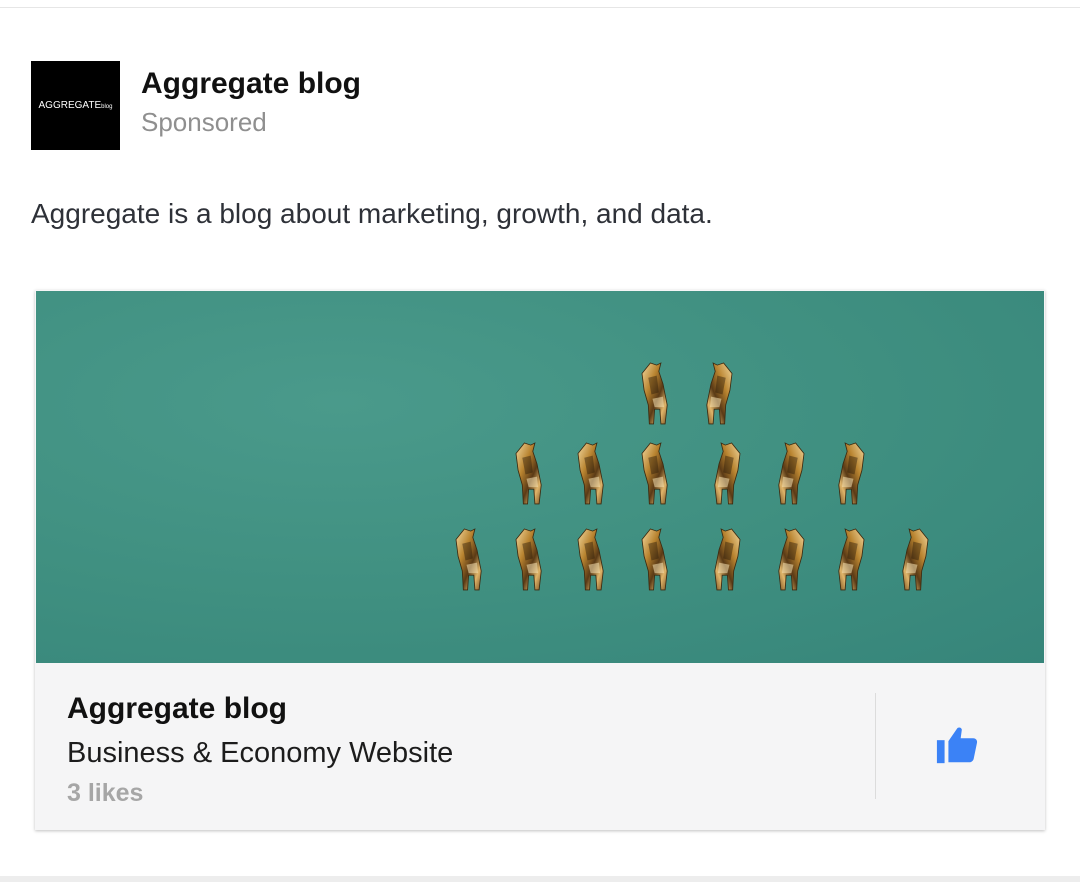  I want to click on footer-separator, so click(875, 746).